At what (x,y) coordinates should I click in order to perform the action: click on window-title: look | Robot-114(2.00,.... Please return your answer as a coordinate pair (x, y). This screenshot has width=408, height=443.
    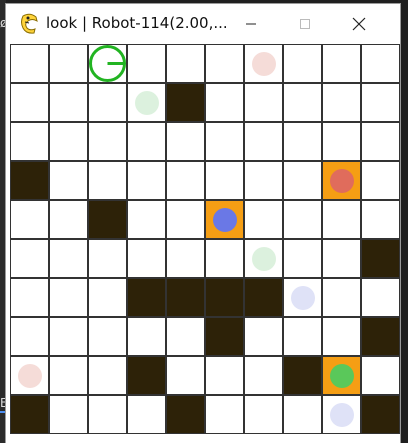
    Looking at the image, I should click on (136, 23).